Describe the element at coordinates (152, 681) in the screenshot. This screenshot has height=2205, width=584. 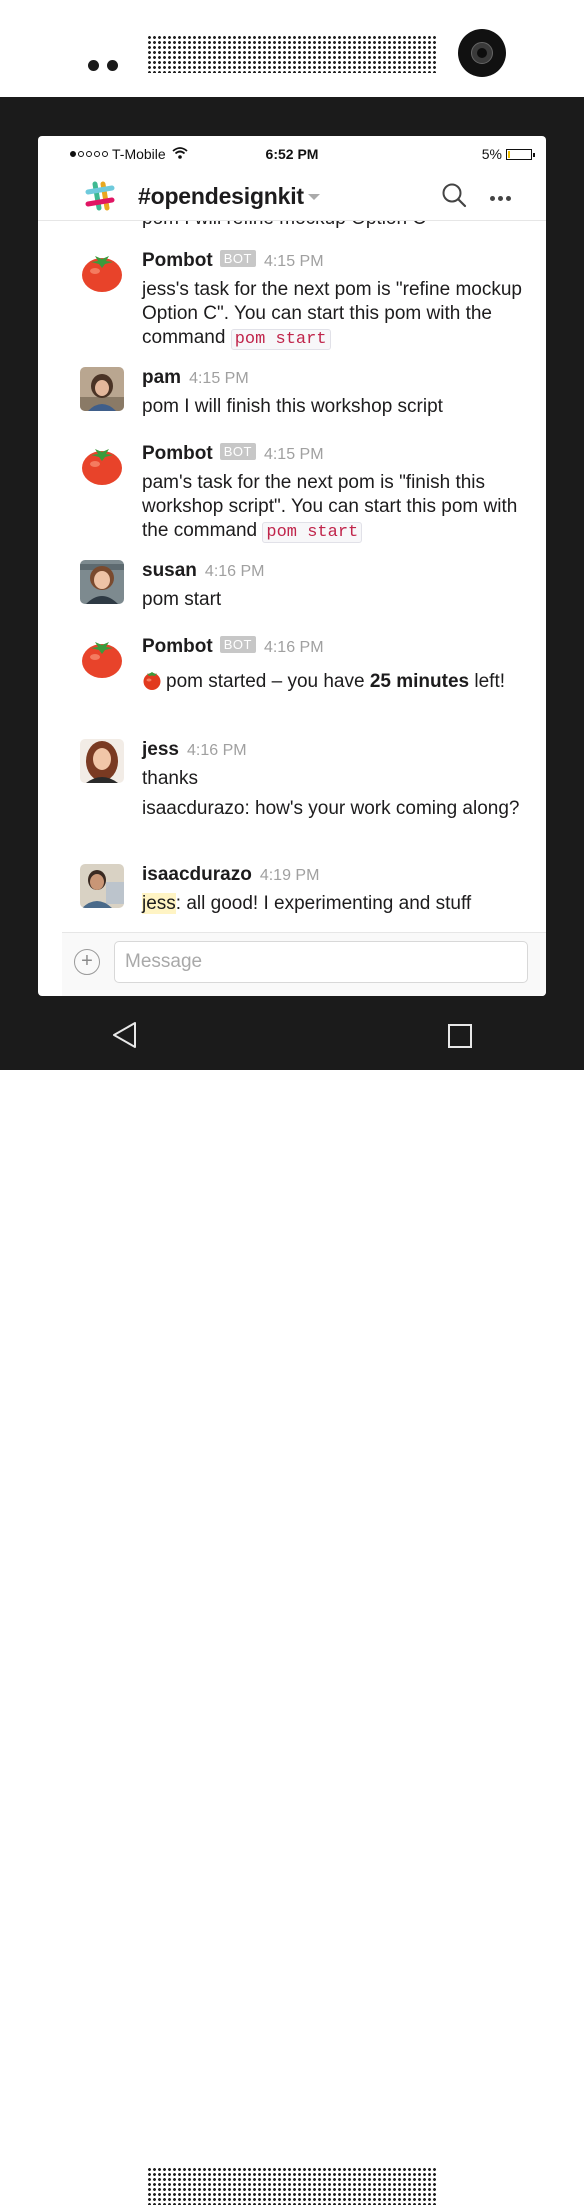
I see `tomato-emoji-icon` at that location.